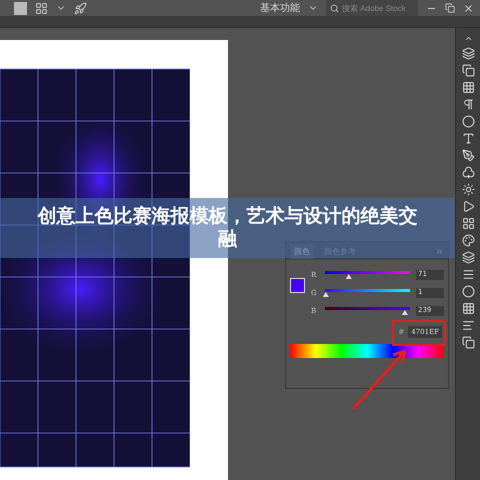 This screenshot has width=480, height=480. Describe the element at coordinates (41, 8) in the screenshot. I see `layout-icon` at that location.